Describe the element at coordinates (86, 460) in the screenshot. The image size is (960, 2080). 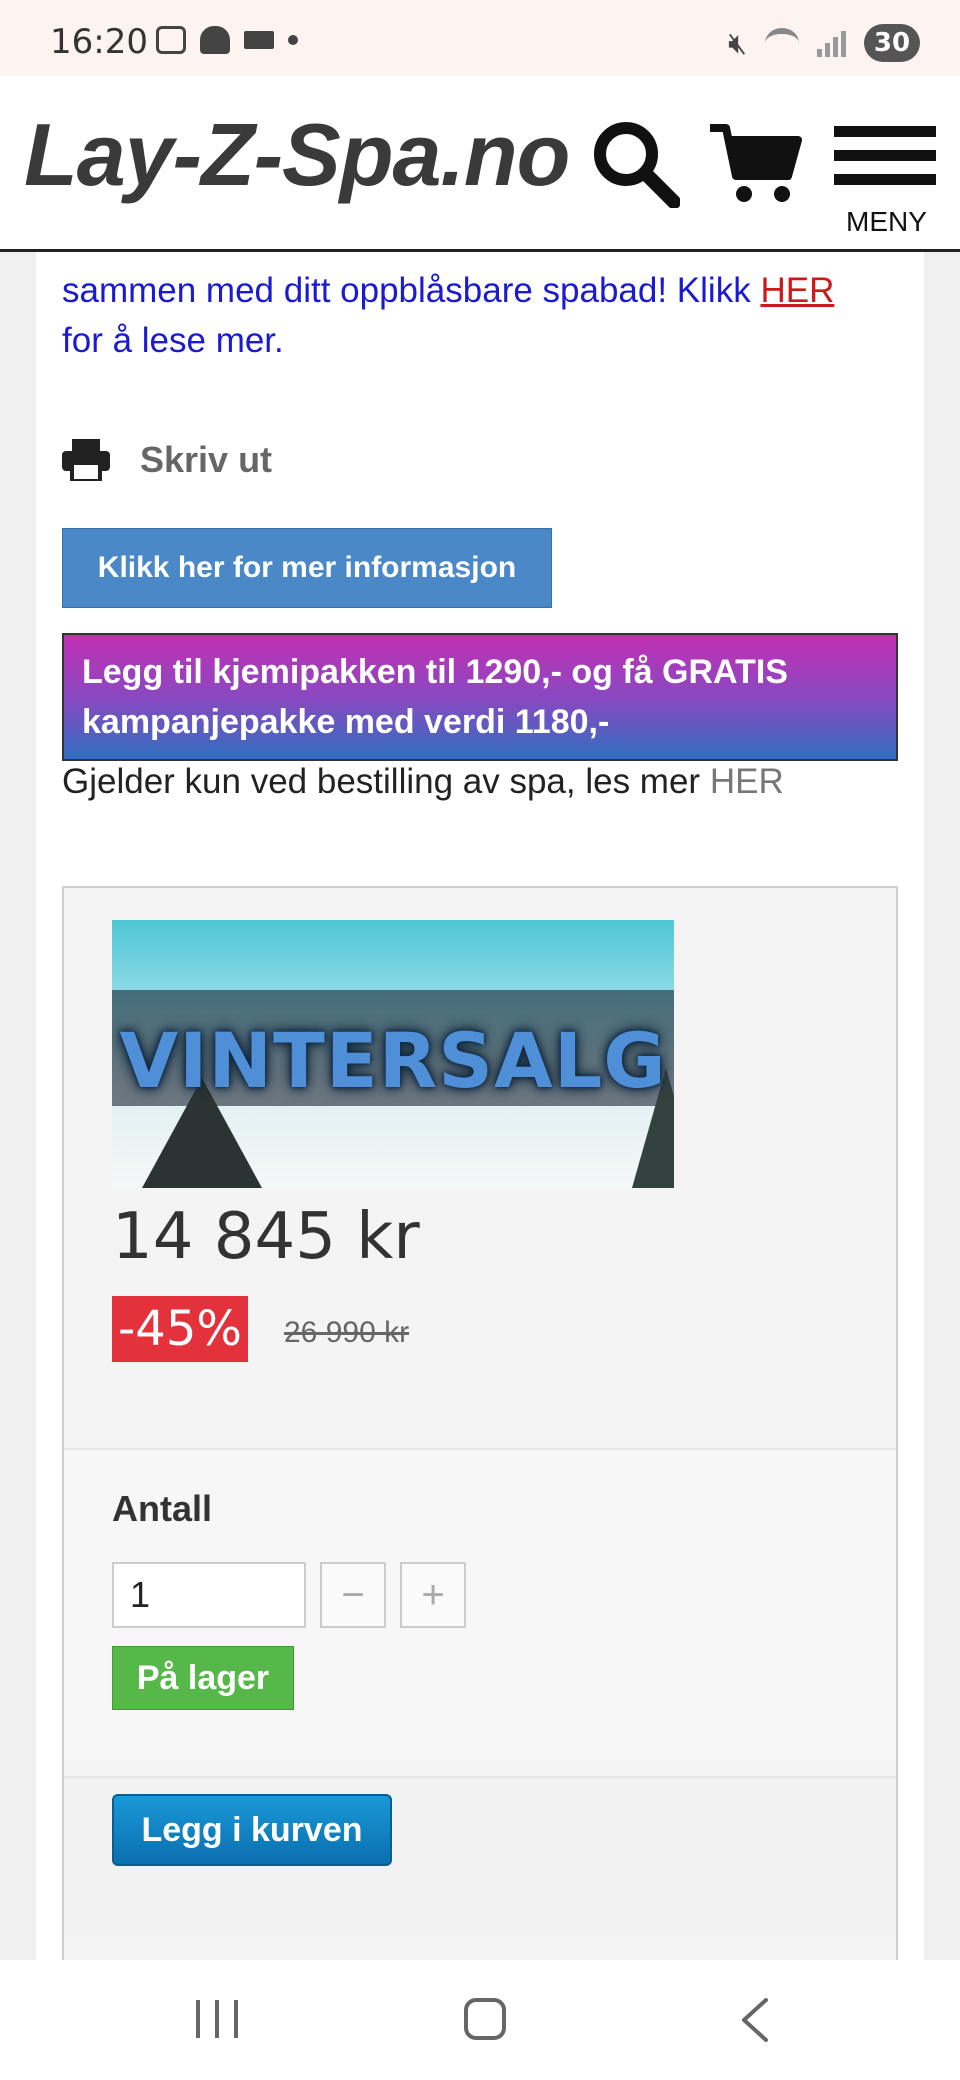
I see `printer-icon` at that location.